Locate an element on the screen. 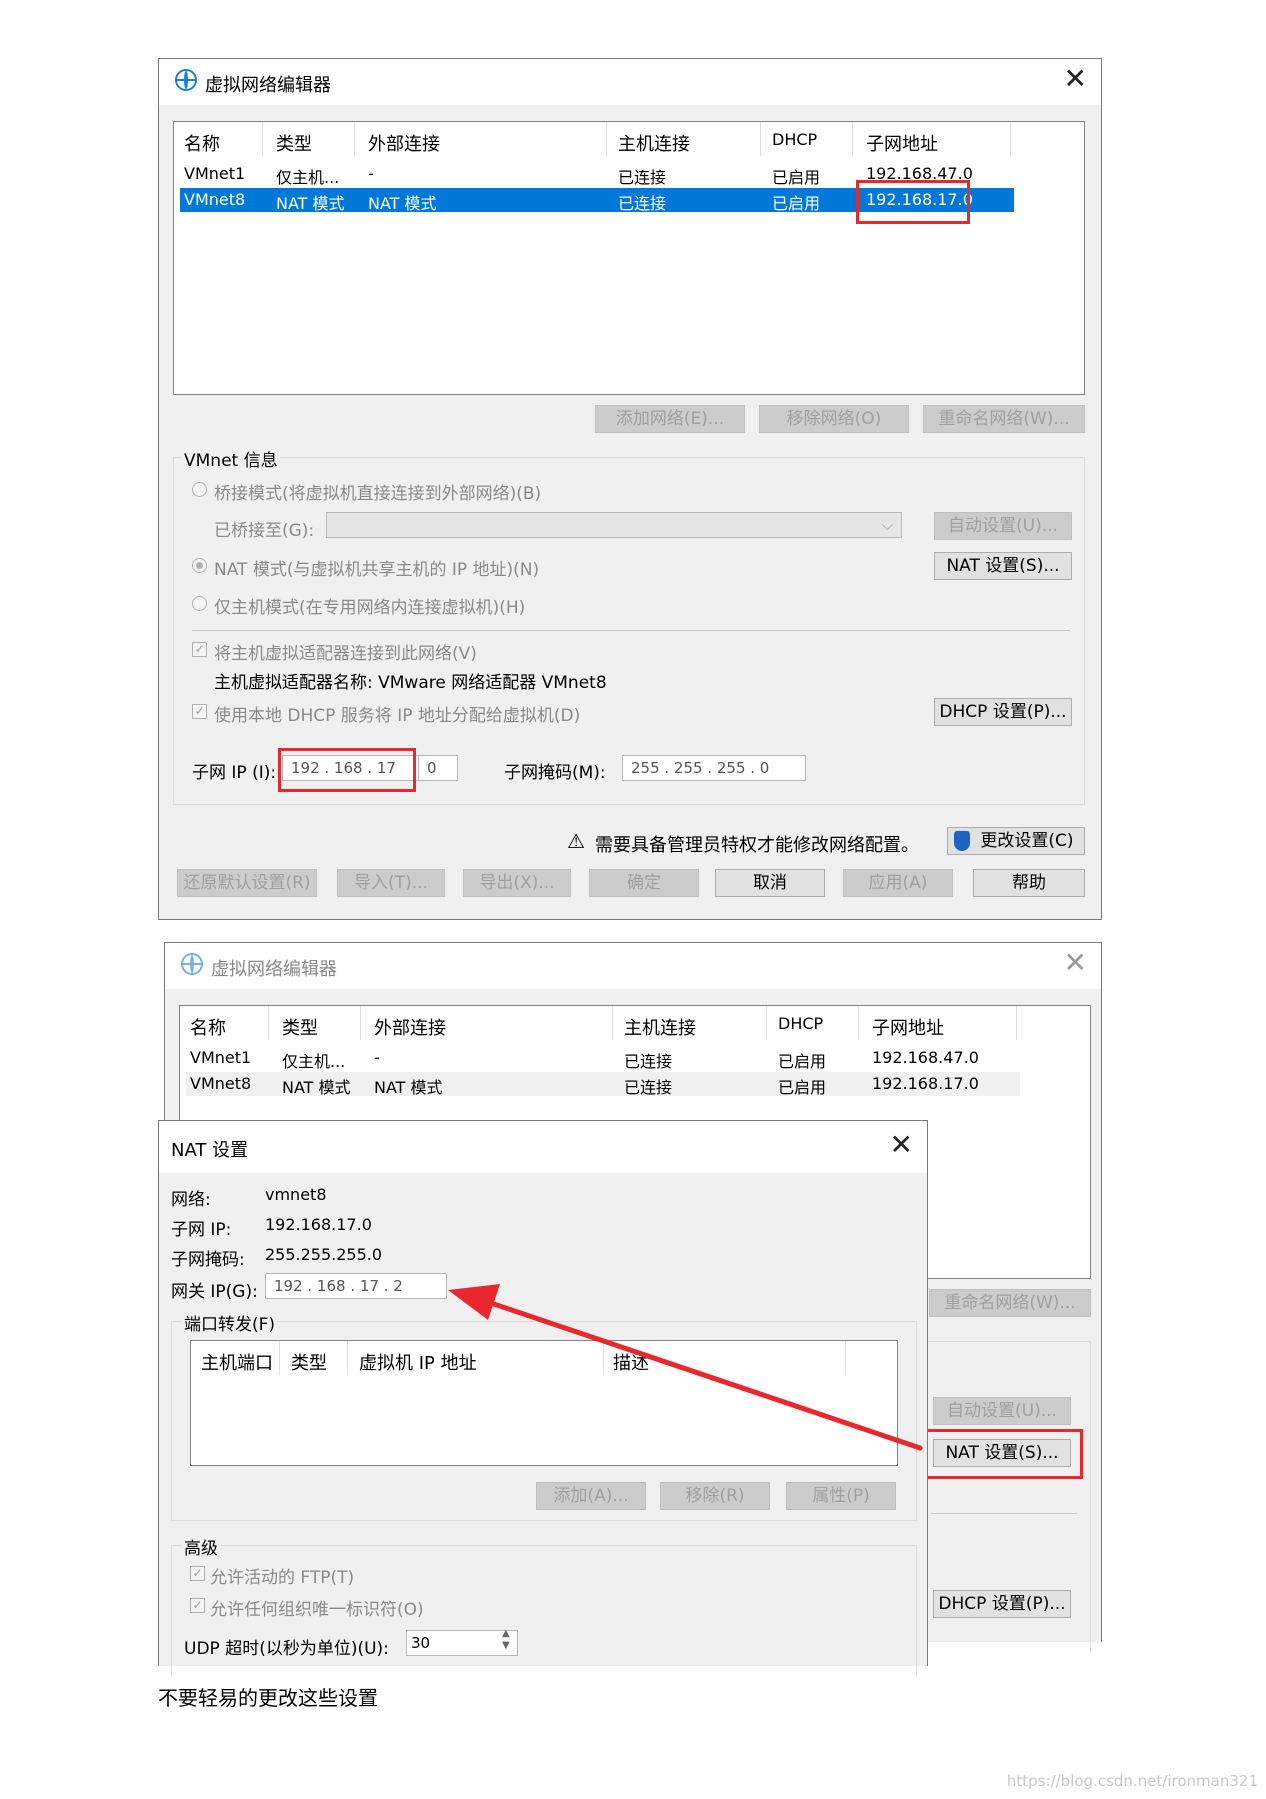  annotation-arrow is located at coordinates (685, 1367).